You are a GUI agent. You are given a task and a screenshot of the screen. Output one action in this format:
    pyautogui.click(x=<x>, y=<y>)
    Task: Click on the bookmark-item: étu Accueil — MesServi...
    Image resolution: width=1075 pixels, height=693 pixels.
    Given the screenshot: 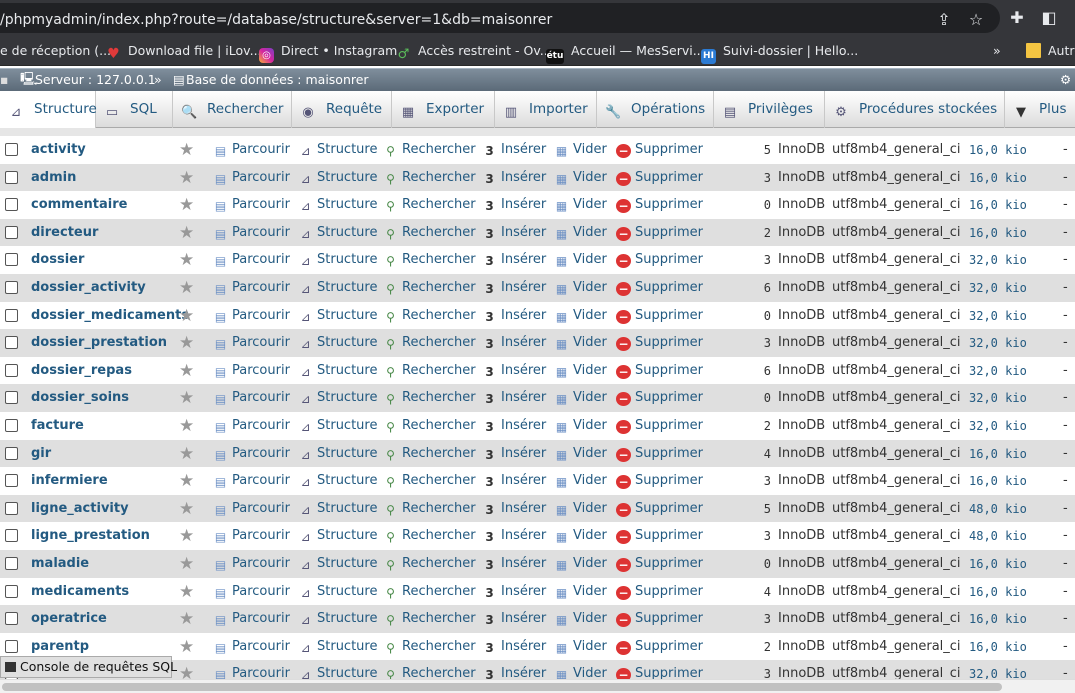 What is the action you would take?
    pyautogui.click(x=625, y=53)
    